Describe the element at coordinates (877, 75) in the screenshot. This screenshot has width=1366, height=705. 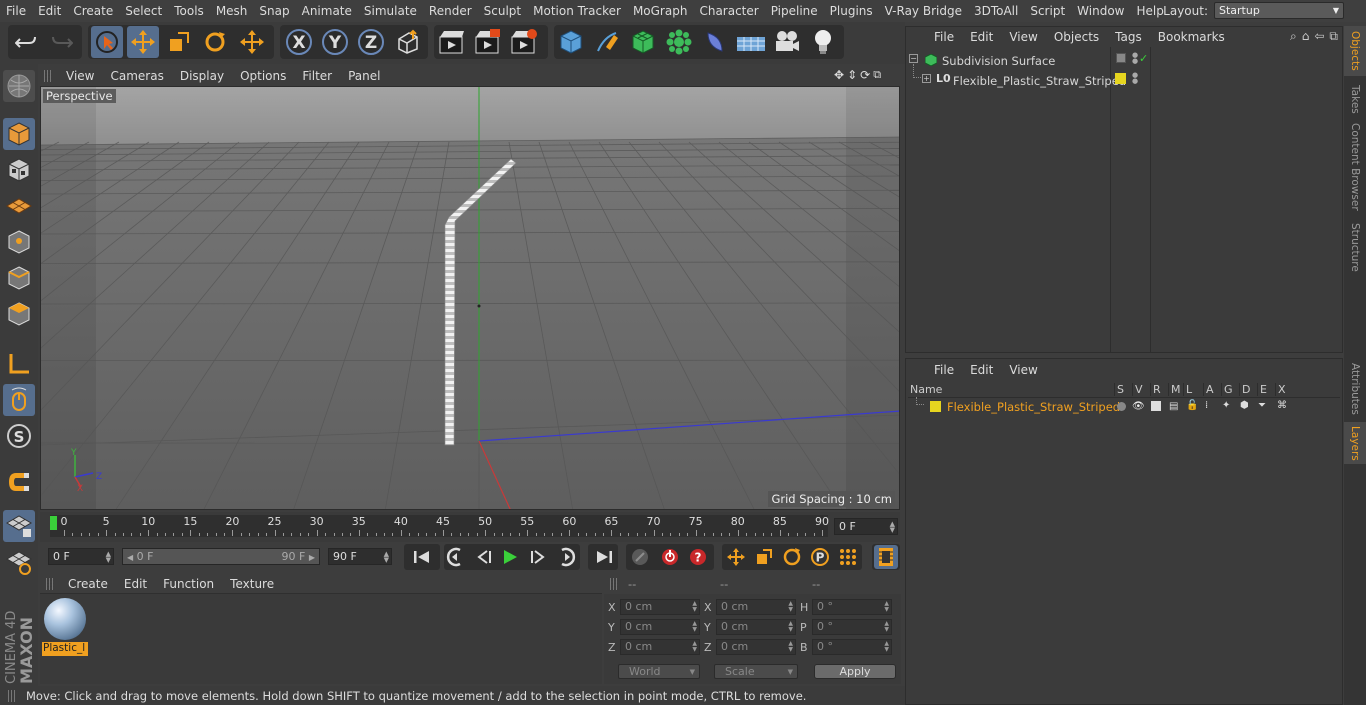
I see `maximize-icon: ⧉` at that location.